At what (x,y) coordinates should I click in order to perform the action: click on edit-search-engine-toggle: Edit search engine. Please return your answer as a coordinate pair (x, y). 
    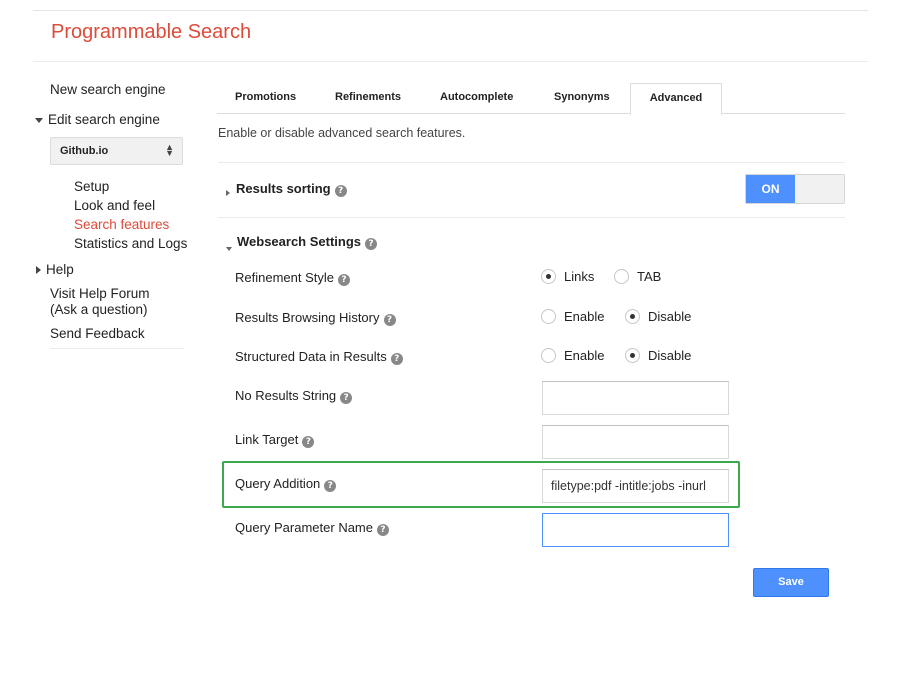
    Looking at the image, I should click on (96, 119).